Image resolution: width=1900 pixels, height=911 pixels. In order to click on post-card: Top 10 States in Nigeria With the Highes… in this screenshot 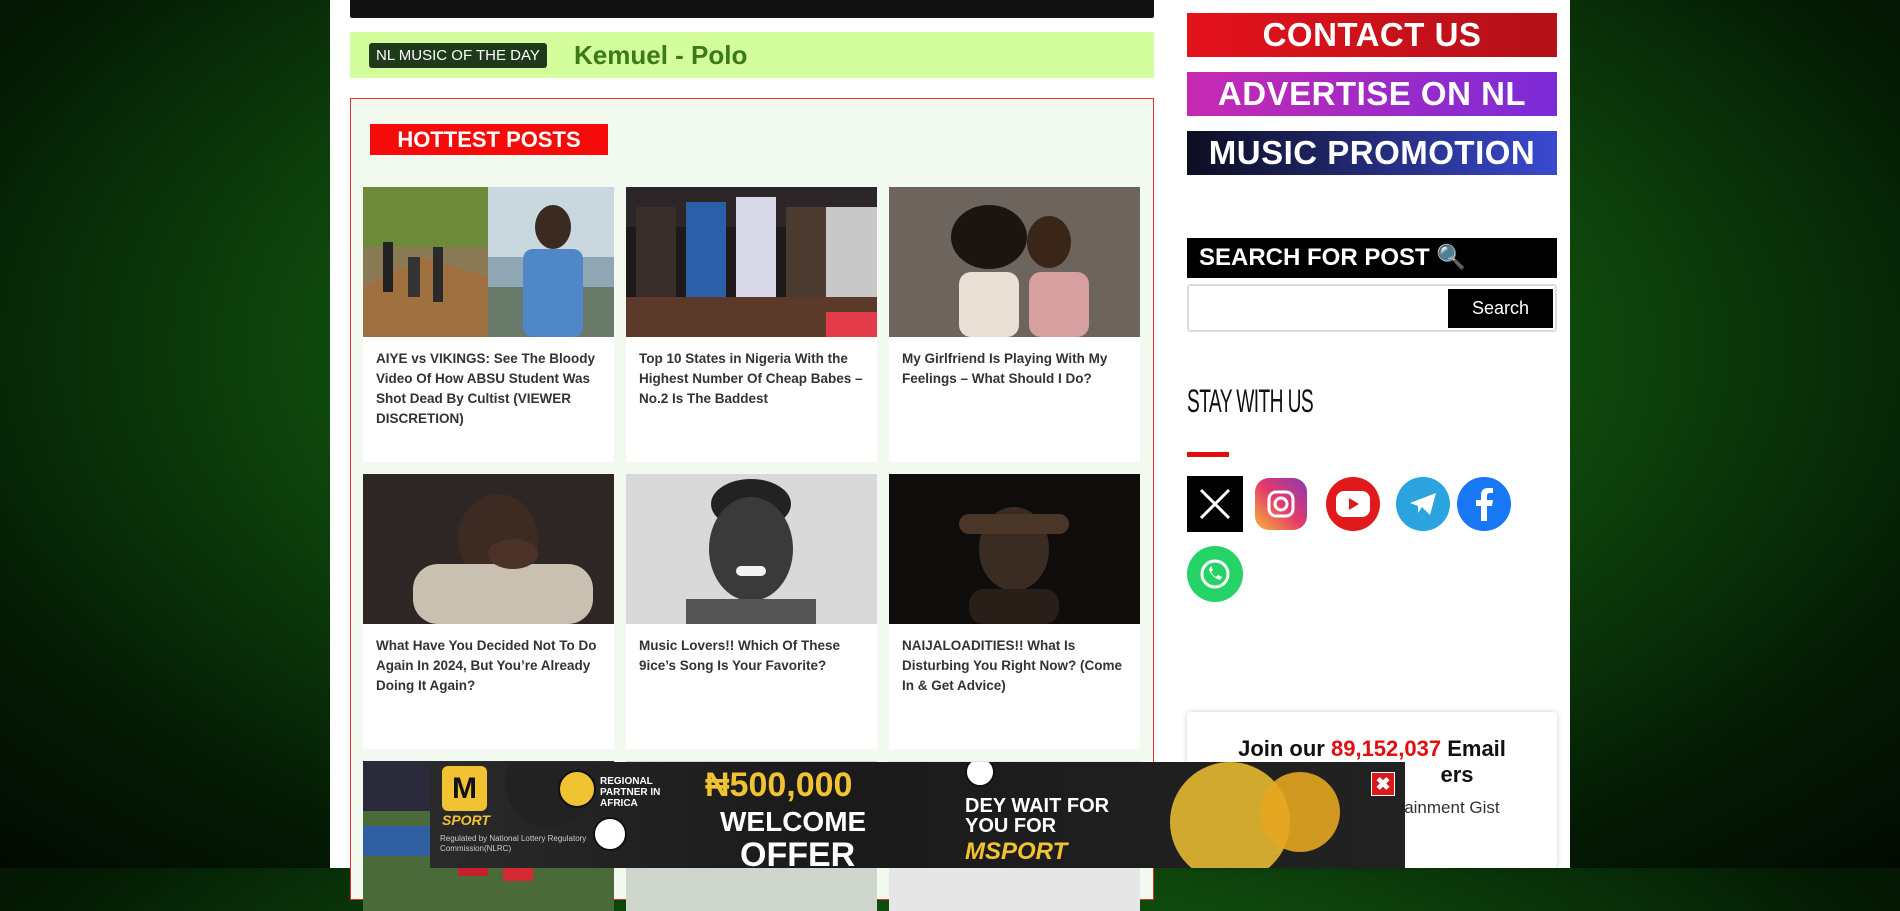, I will do `click(751, 324)`.